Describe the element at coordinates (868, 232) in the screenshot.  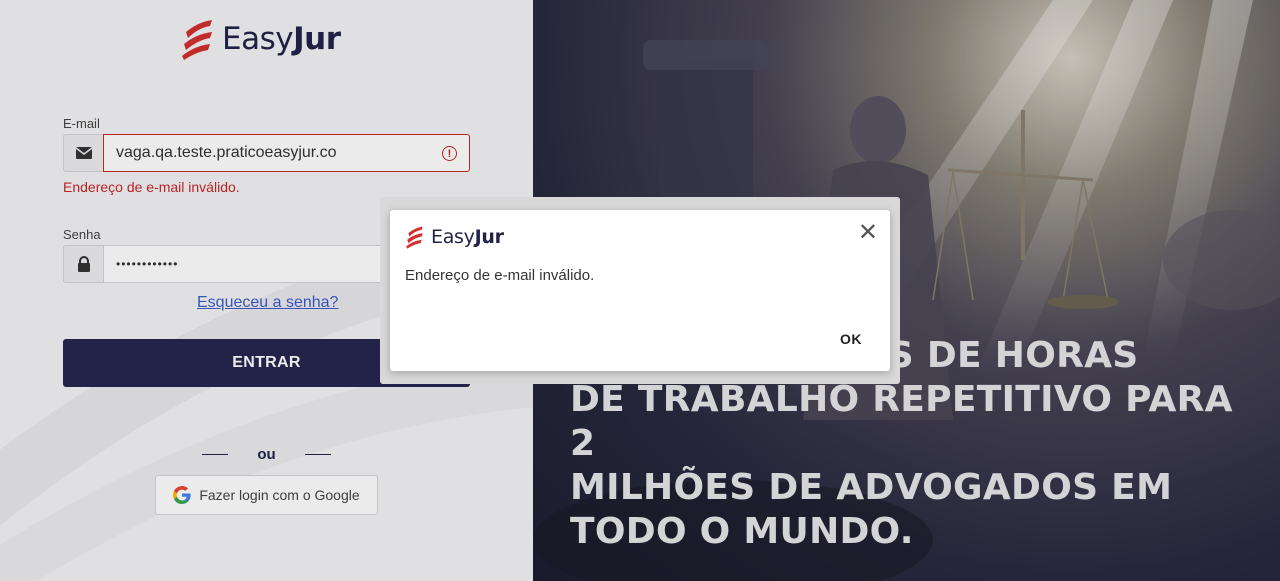
I see `close-icon: ✕` at that location.